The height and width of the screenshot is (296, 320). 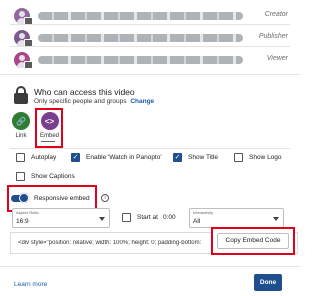 I want to click on show-captions-option: Show Captions, so click(x=45, y=176).